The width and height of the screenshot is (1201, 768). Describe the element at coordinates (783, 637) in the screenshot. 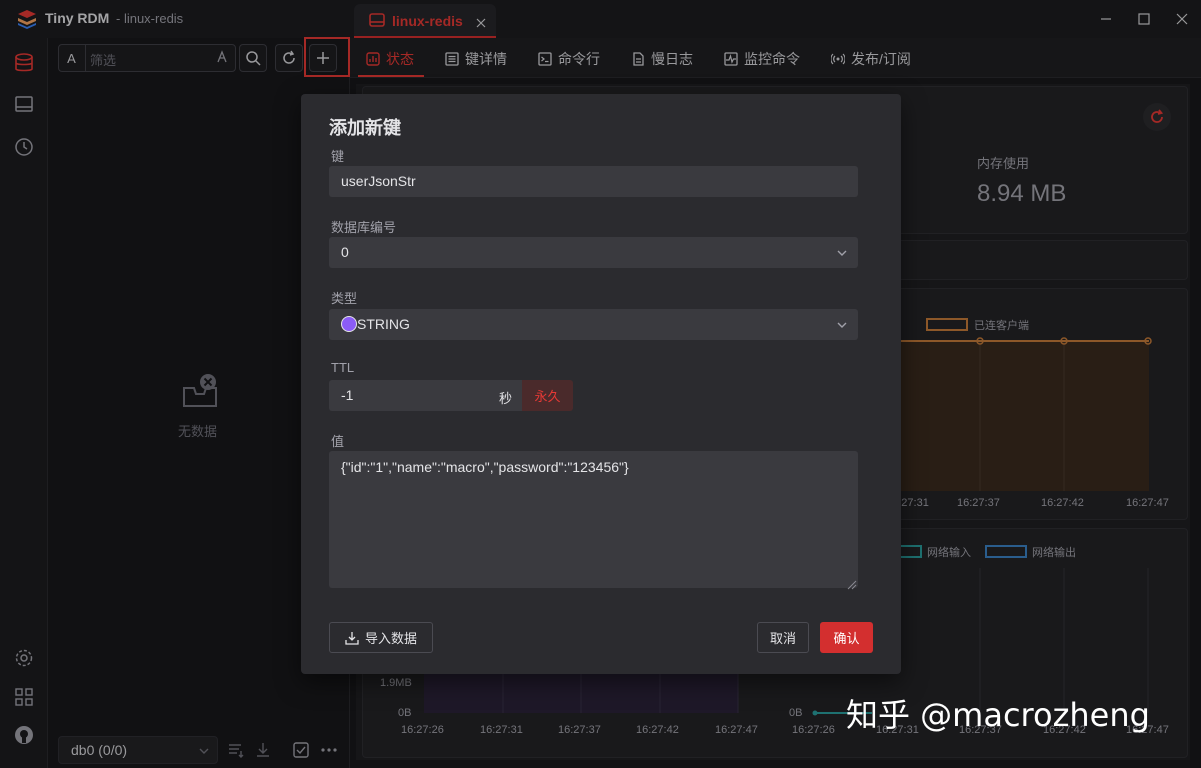

I see `cancel-button: 取消` at that location.